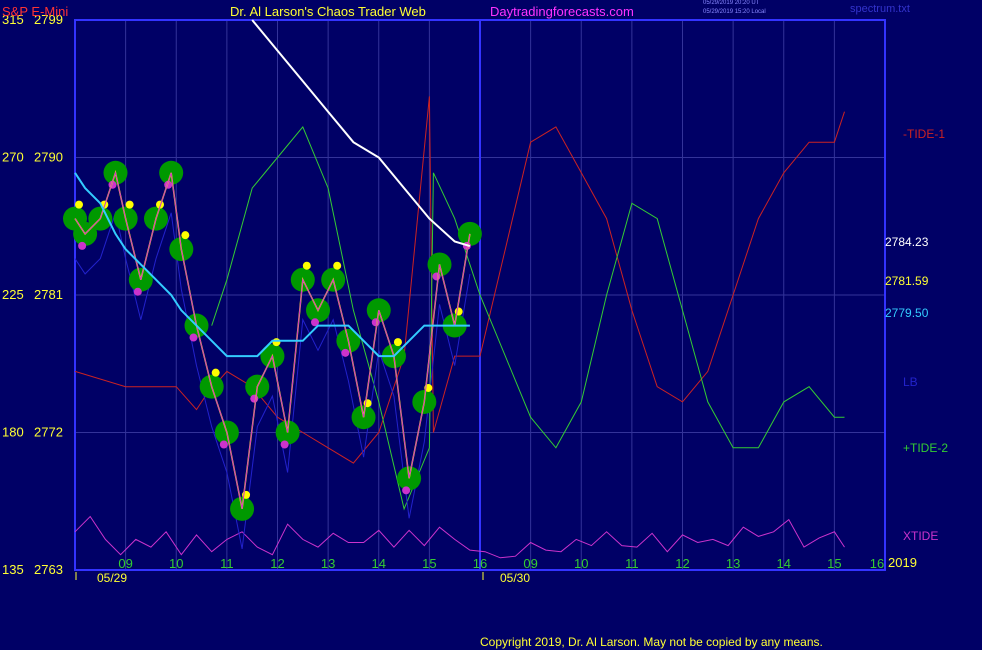  Describe the element at coordinates (731, 3) in the screenshot. I see `timestamp-utc: 05/29/2019 20:20 UT` at that location.